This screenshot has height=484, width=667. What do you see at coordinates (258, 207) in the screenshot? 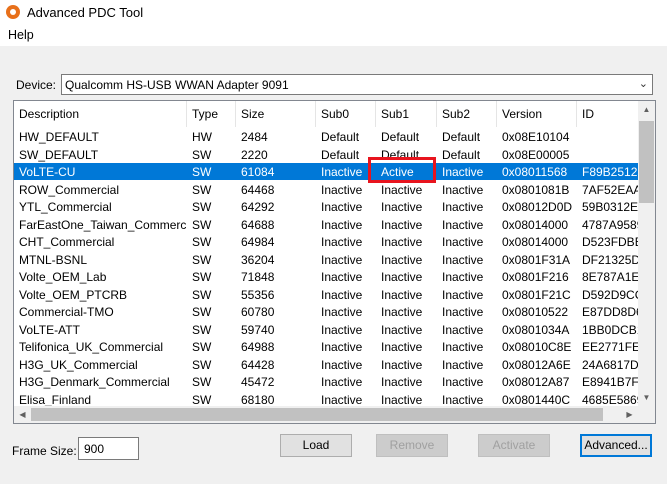
I see `cell-size: 64292` at bounding box center [258, 207].